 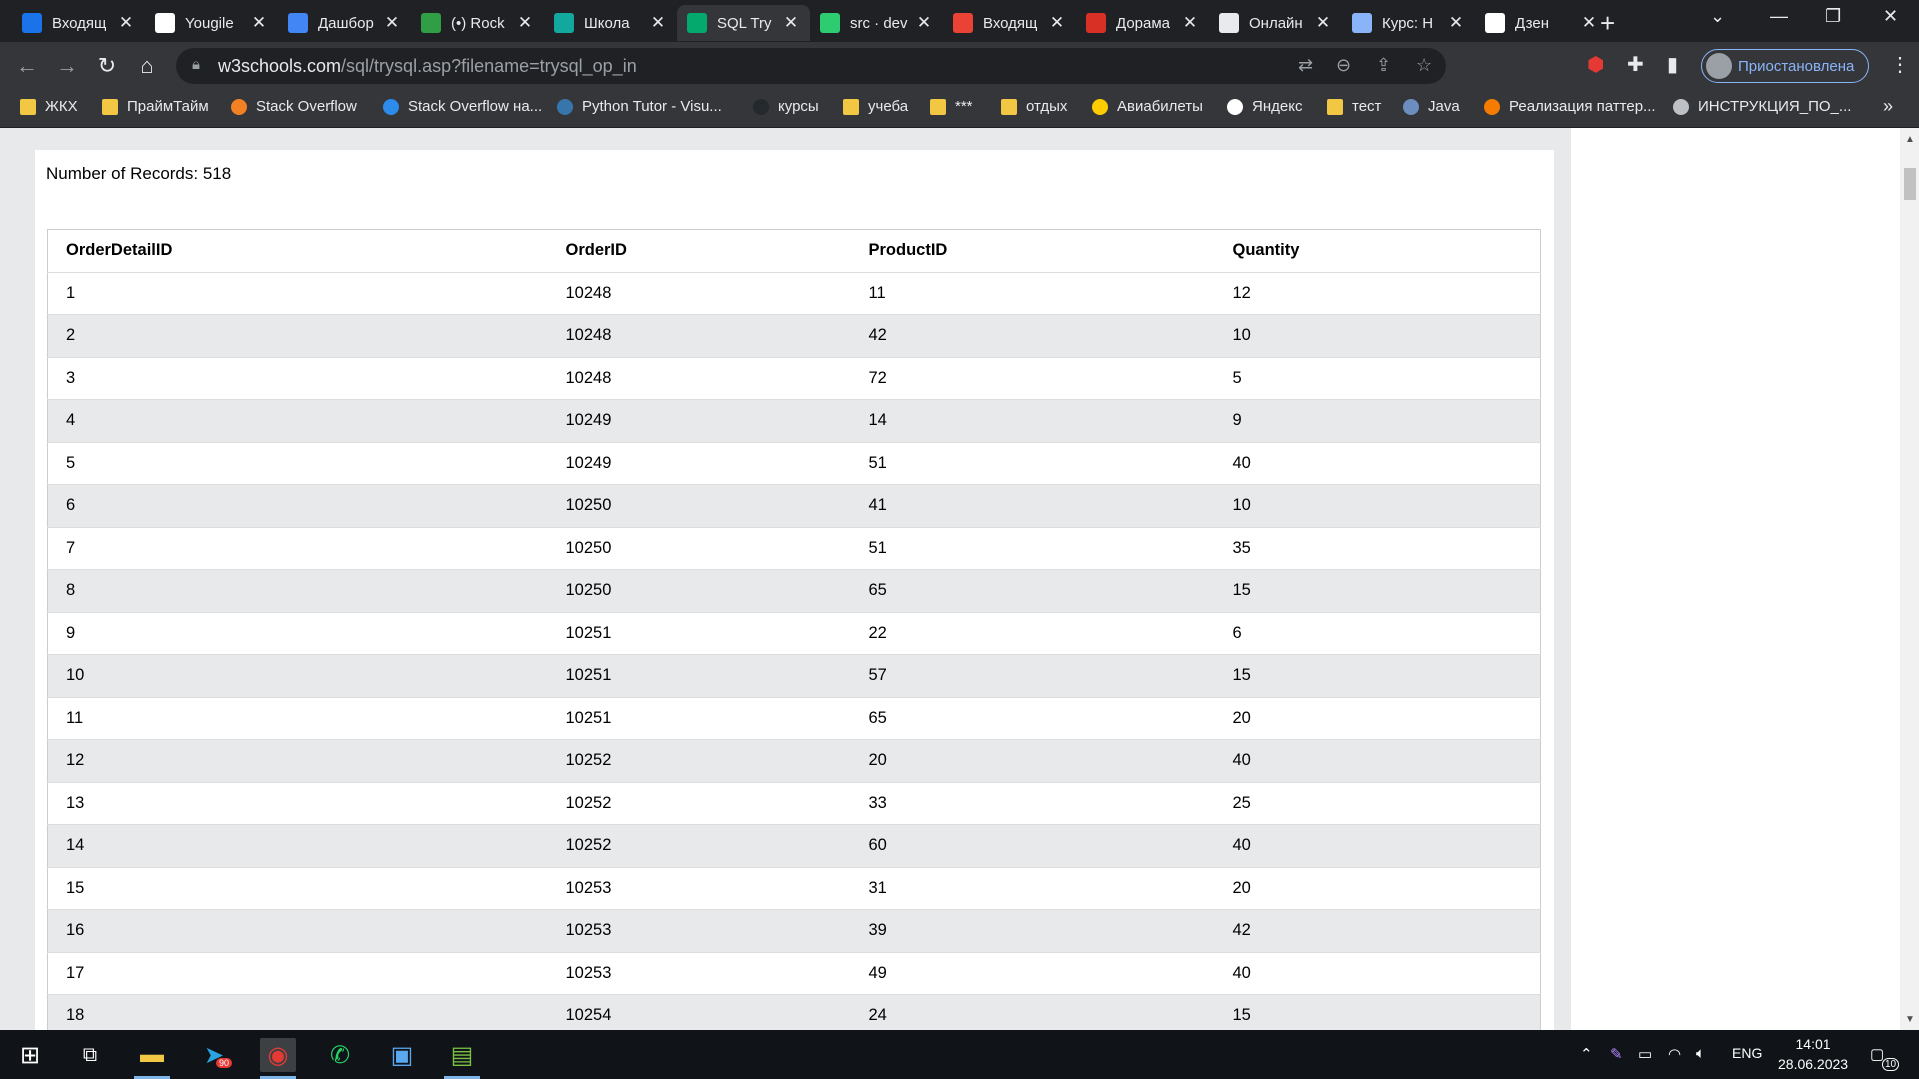 I want to click on feather-tray-icon: ✎, so click(x=1616, y=1054).